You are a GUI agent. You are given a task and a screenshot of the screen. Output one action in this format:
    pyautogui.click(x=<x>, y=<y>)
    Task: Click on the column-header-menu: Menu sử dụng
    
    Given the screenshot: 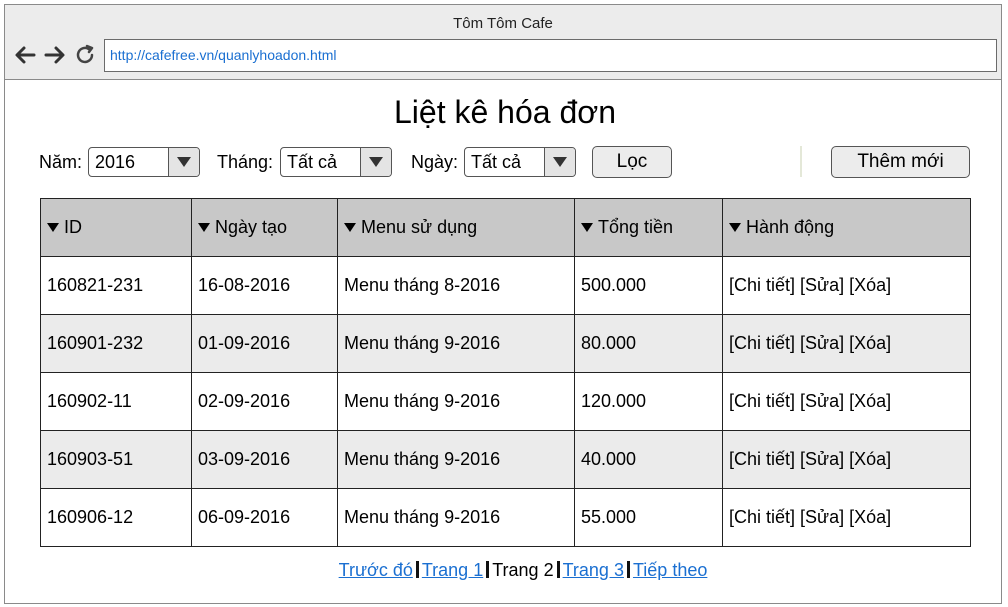 What is the action you would take?
    pyautogui.click(x=456, y=227)
    